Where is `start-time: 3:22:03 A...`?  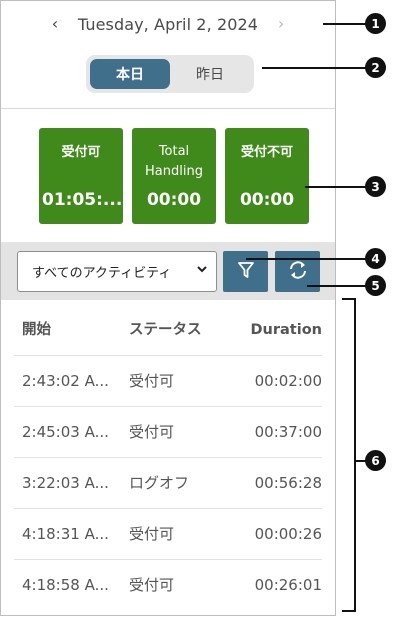 start-time: 3:22:03 A... is located at coordinates (65, 483).